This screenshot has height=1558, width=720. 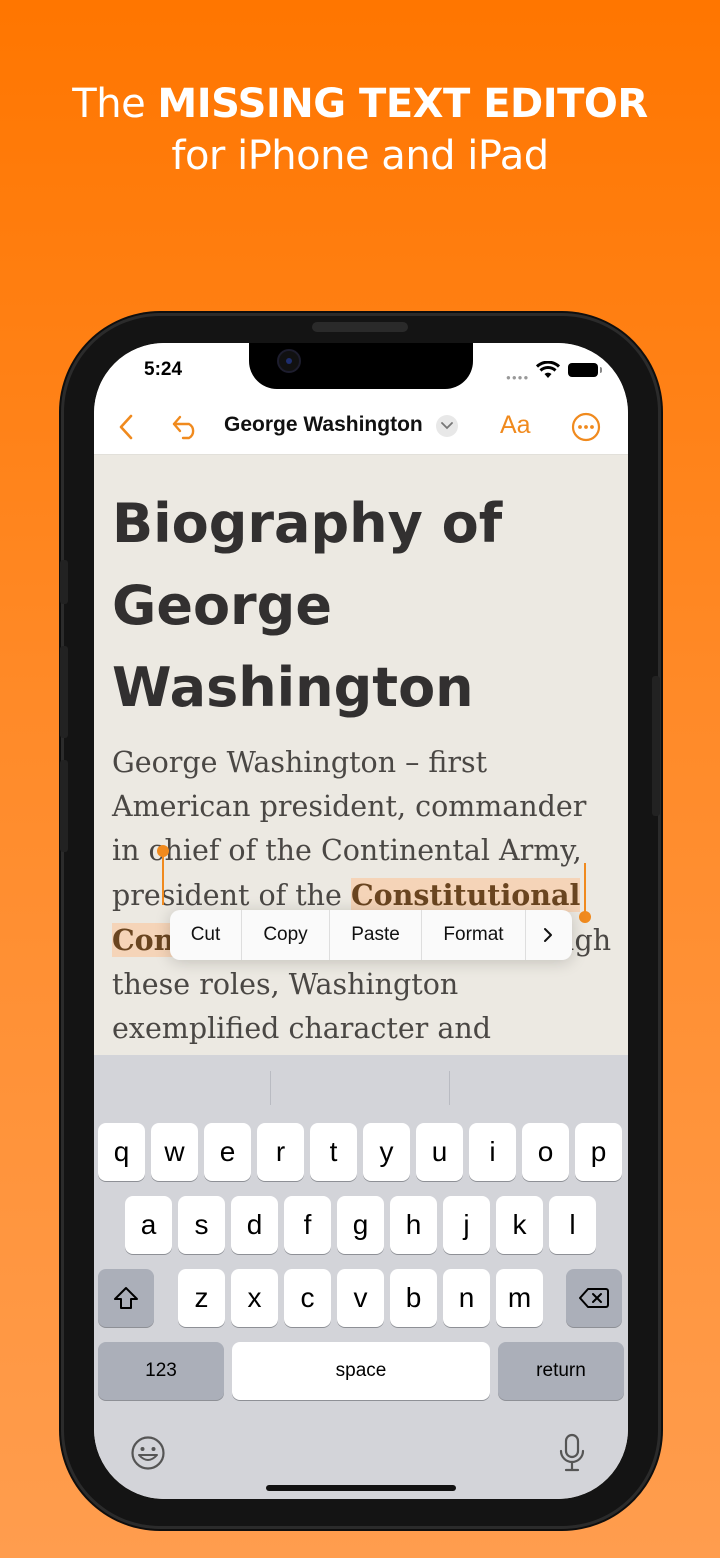 What do you see at coordinates (333, 1152) in the screenshot?
I see `key-t: t` at bounding box center [333, 1152].